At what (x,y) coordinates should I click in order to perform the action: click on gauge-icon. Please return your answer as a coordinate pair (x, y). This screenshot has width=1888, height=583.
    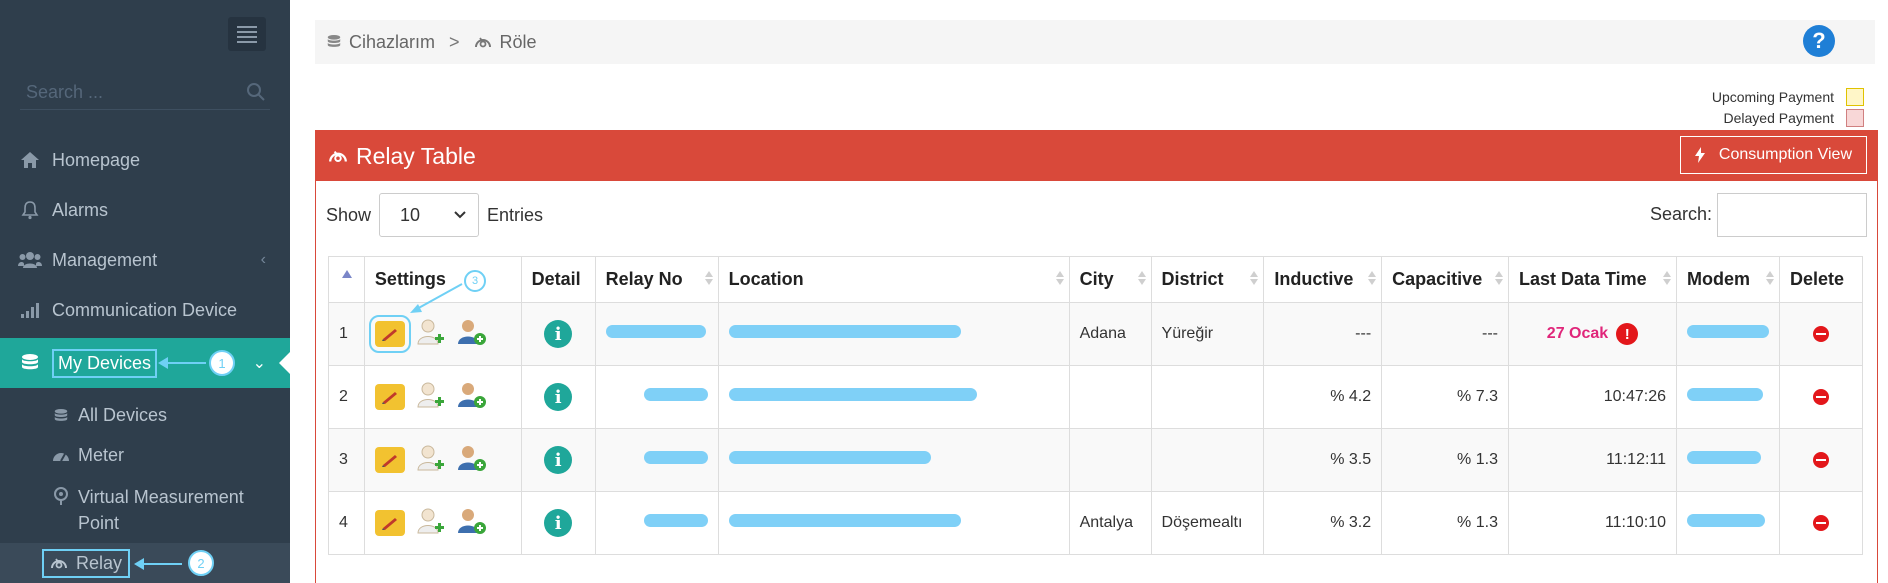
    Looking at the image, I should click on (61, 453).